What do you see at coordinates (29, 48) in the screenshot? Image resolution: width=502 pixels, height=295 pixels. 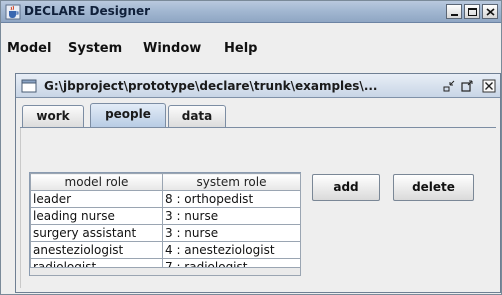 I see `menu-model: Model` at bounding box center [29, 48].